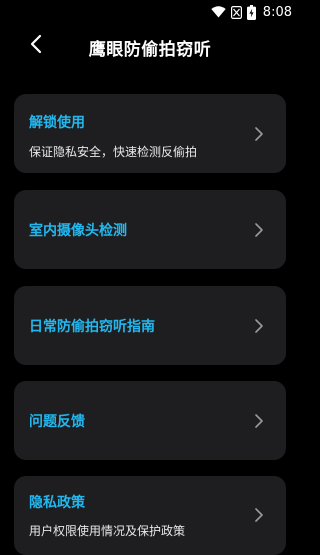 This screenshot has height=555, width=320. What do you see at coordinates (150, 133) in the screenshot?
I see `menu-item-unlock: 解锁使用 保证隐私安全，快速检测反偷拍` at bounding box center [150, 133].